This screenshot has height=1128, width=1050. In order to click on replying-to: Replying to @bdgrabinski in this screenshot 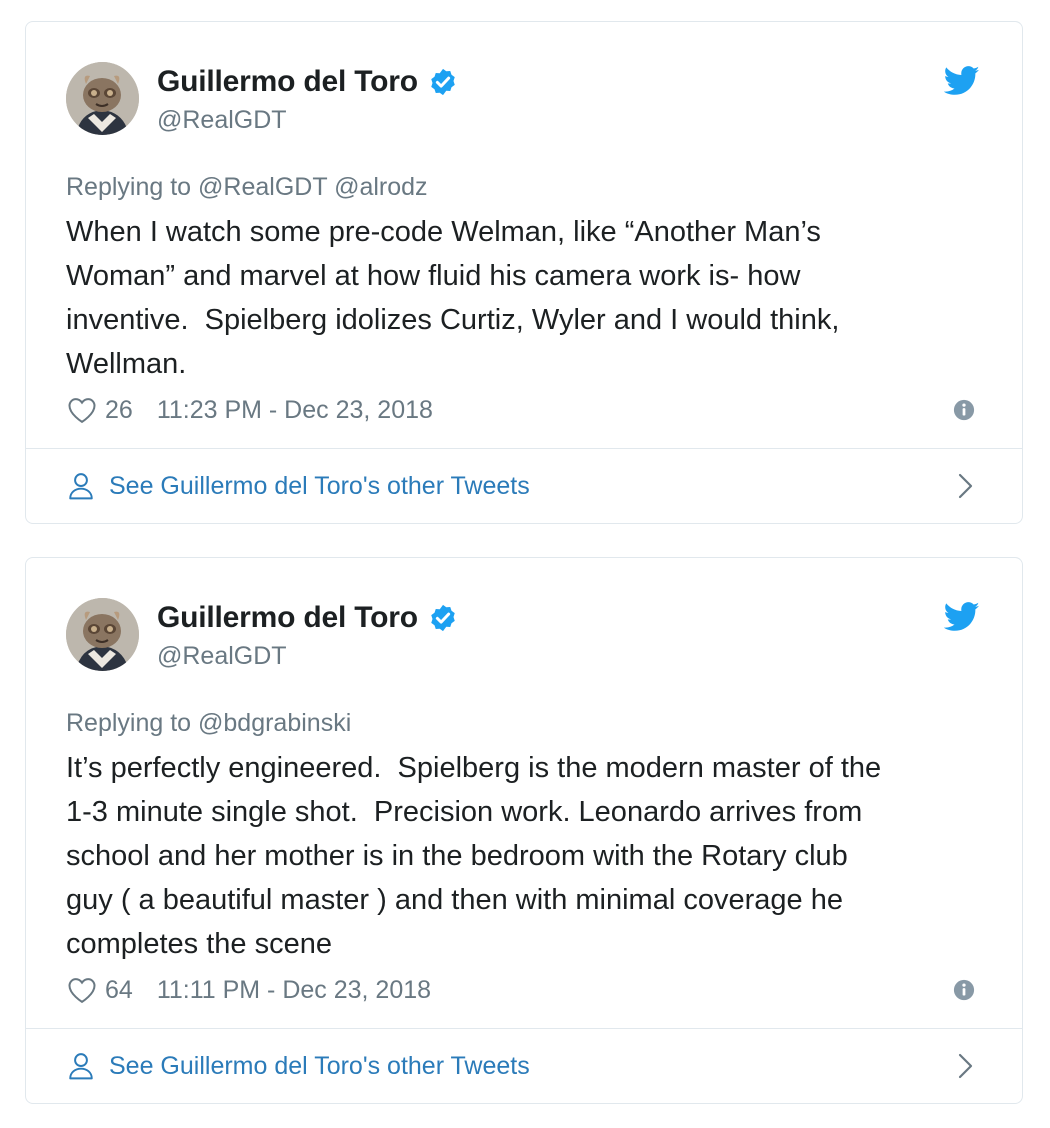, I will do `click(524, 723)`.